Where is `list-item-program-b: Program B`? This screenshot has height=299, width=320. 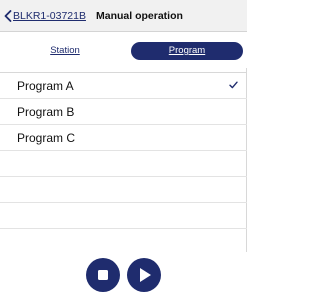
list-item-program-b: Program B is located at coordinates (123, 112).